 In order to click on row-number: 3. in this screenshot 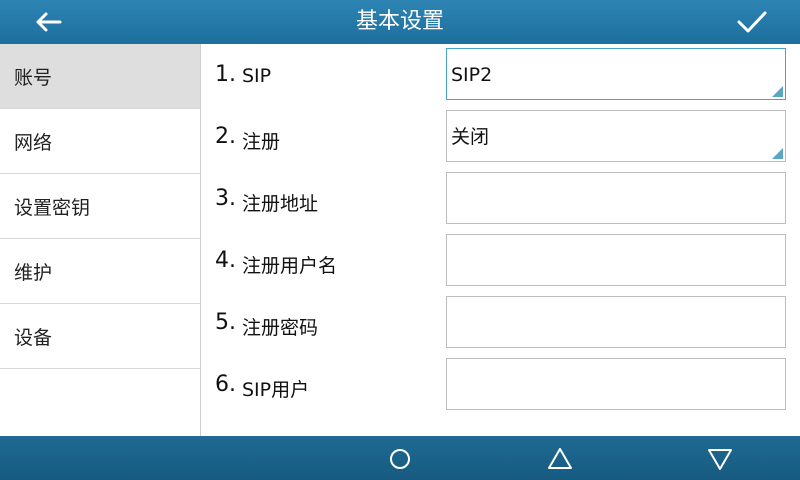, I will do `click(225, 198)`.